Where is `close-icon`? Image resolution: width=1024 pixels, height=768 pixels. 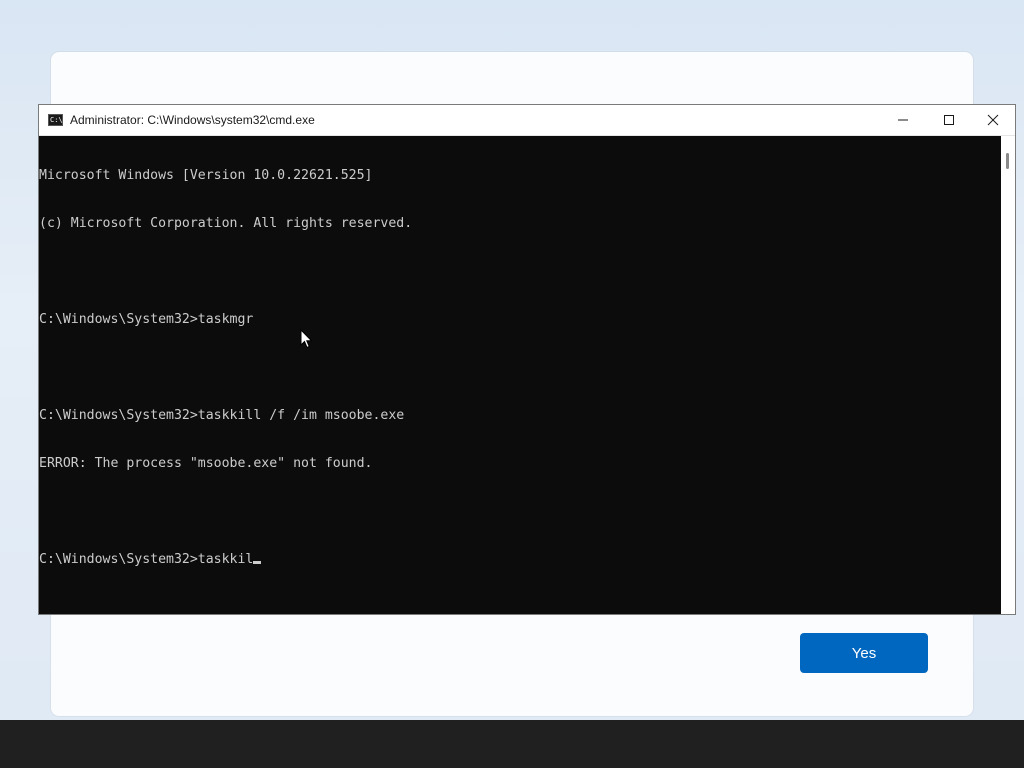 close-icon is located at coordinates (993, 120).